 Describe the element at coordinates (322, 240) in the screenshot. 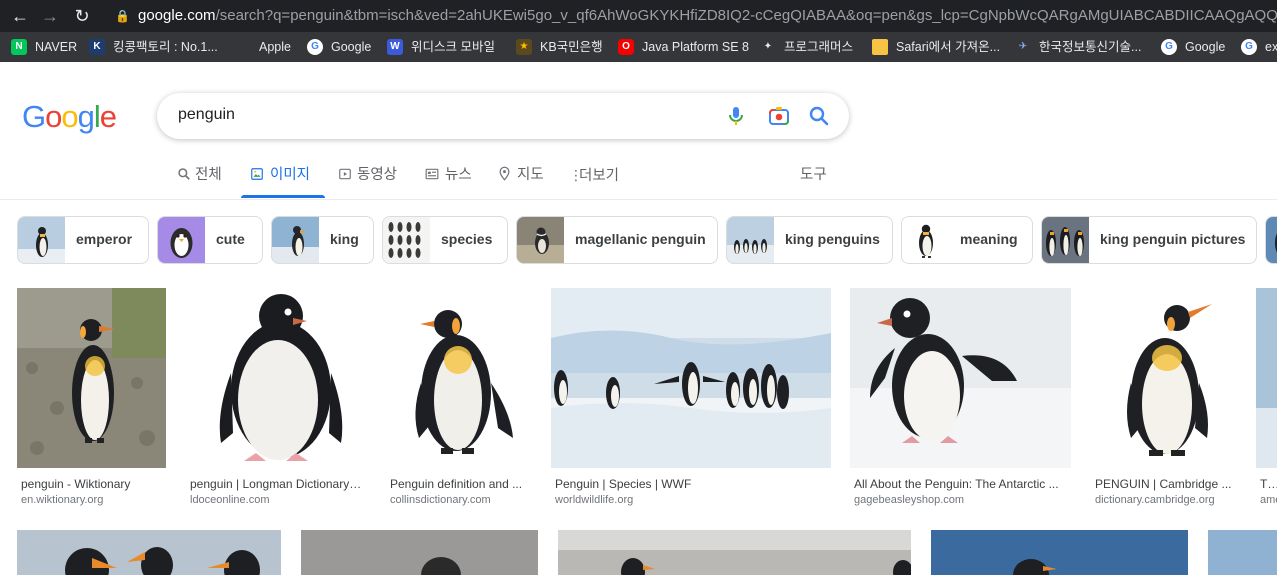

I see `chip-king: king` at that location.